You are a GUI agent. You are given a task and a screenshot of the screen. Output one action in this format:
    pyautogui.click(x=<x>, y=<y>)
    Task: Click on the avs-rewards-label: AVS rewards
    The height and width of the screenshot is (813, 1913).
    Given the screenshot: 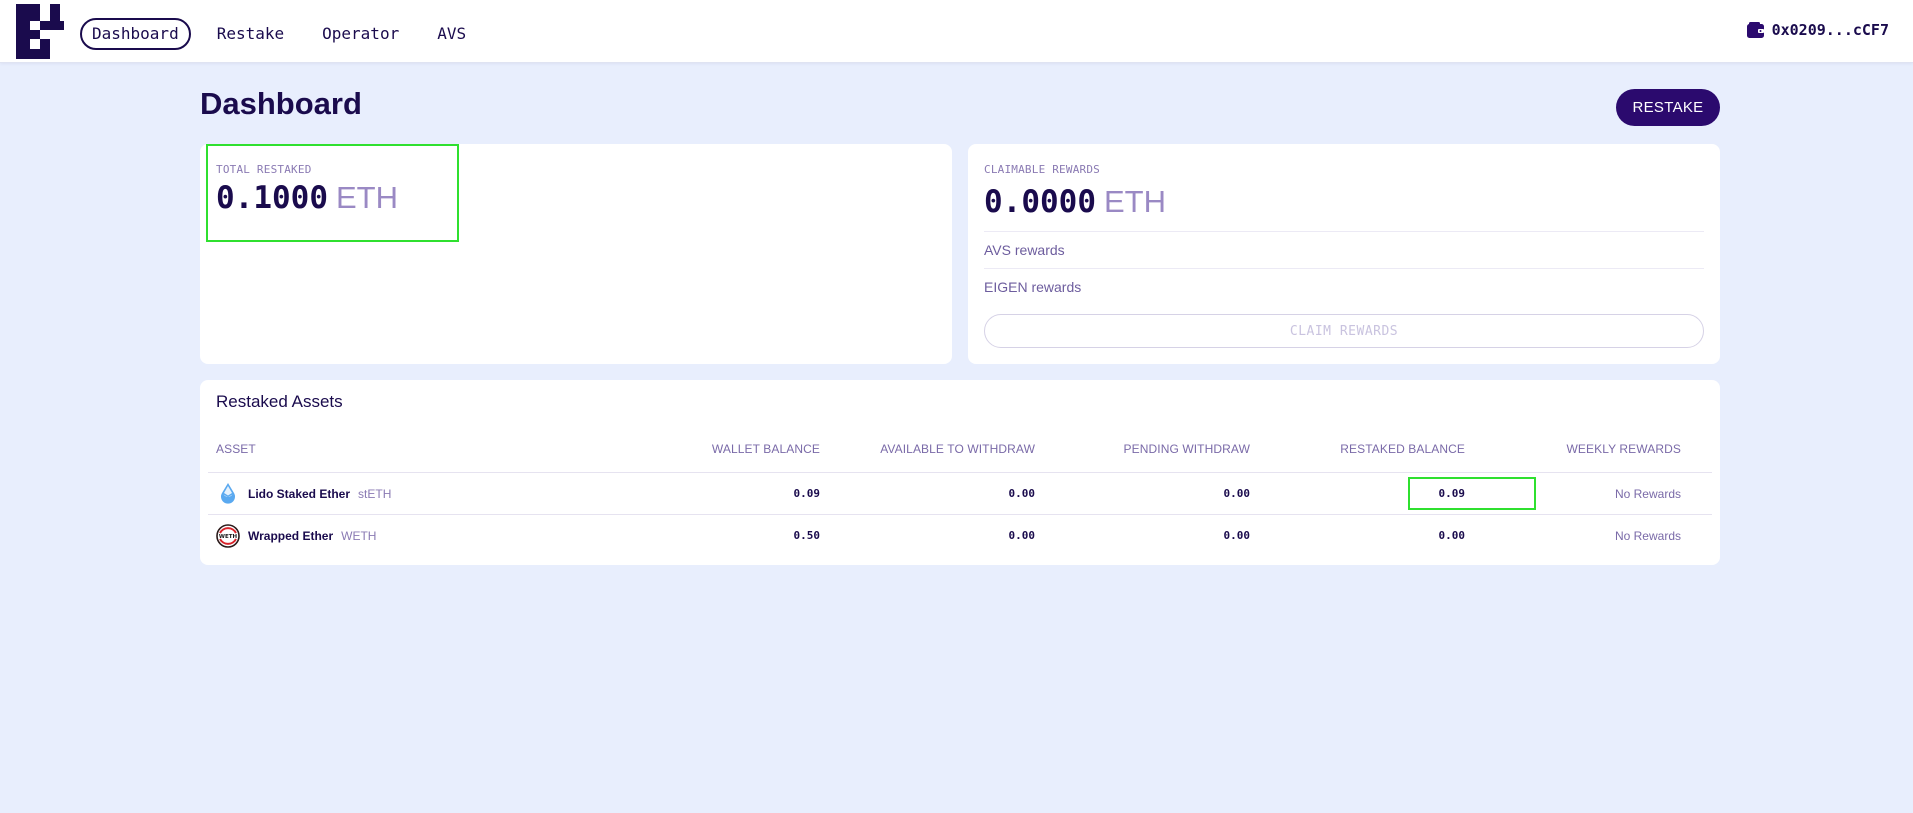 What is the action you would take?
    pyautogui.click(x=1024, y=250)
    